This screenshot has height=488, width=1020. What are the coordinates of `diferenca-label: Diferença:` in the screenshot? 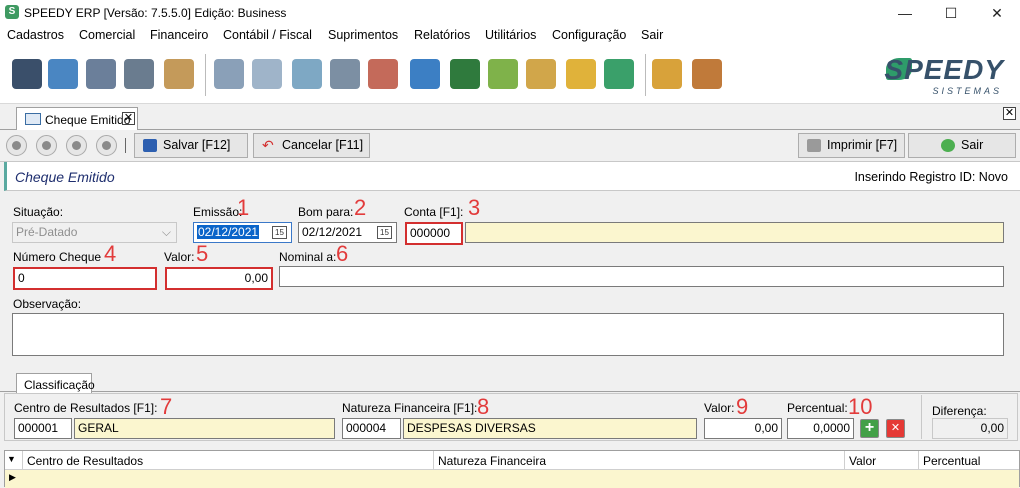 It's located at (959, 411).